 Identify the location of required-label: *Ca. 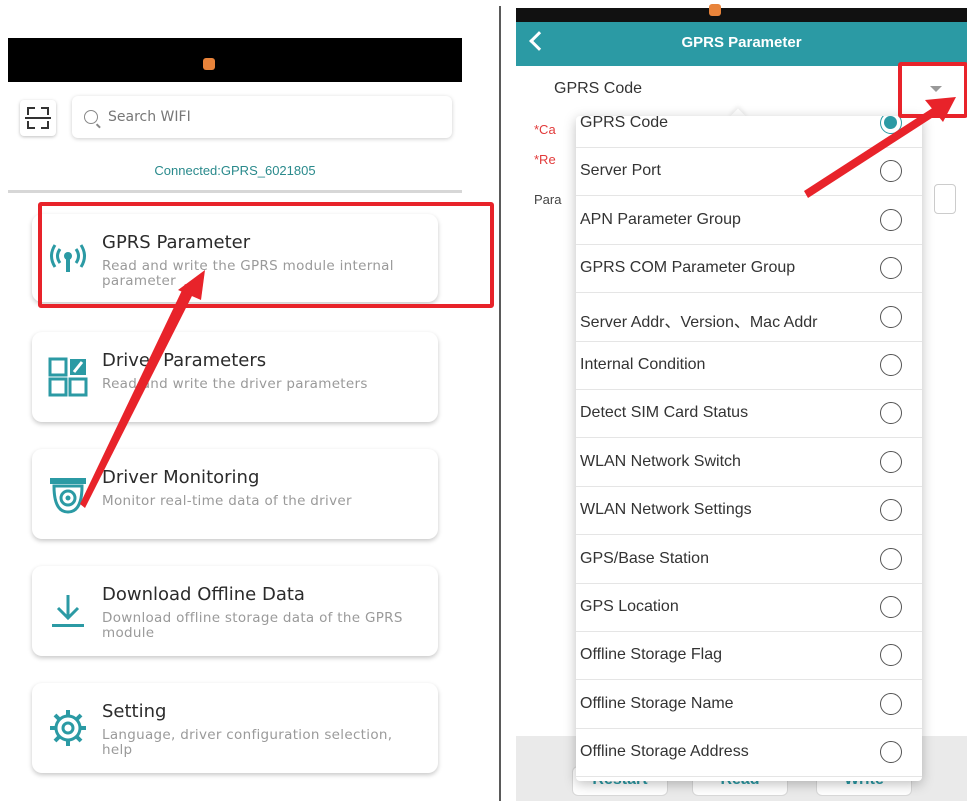
(545, 129).